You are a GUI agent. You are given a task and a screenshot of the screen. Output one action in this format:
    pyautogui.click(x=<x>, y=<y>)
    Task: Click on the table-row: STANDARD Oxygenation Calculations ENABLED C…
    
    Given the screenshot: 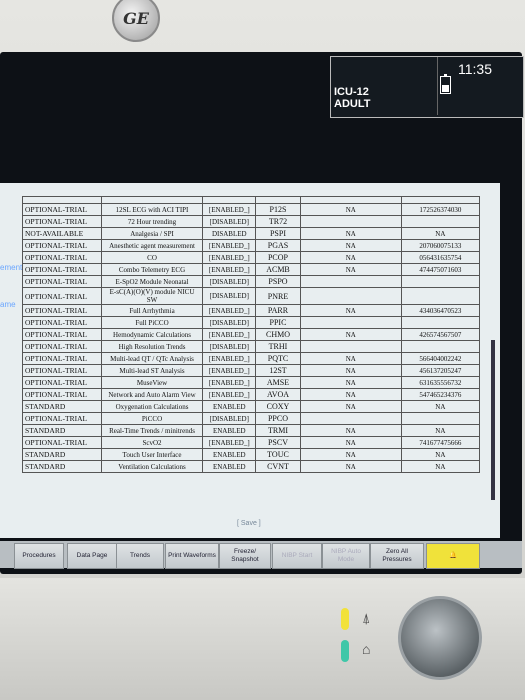 What is the action you would take?
    pyautogui.click(x=251, y=406)
    